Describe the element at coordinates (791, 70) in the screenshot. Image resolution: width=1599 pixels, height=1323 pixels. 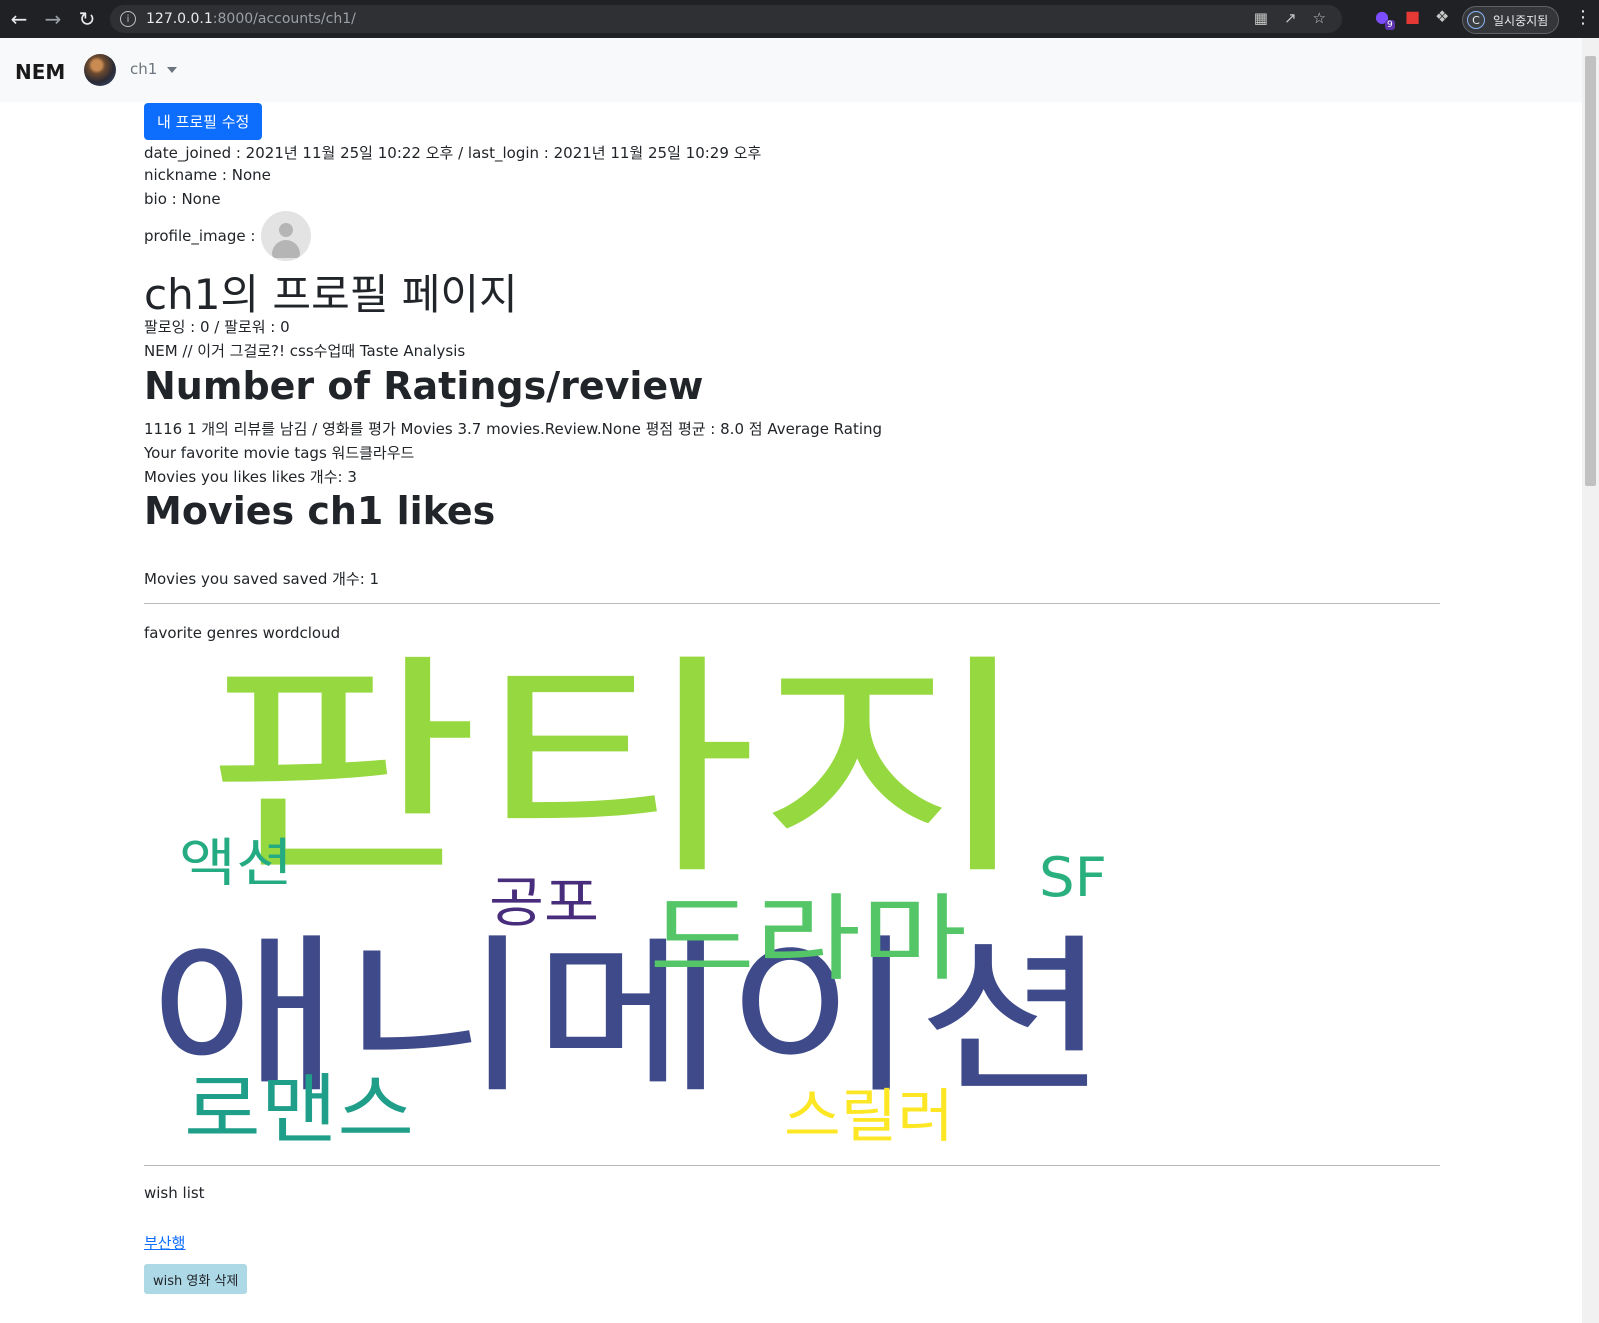
I see `site-navbar: NEM ch1` at that location.